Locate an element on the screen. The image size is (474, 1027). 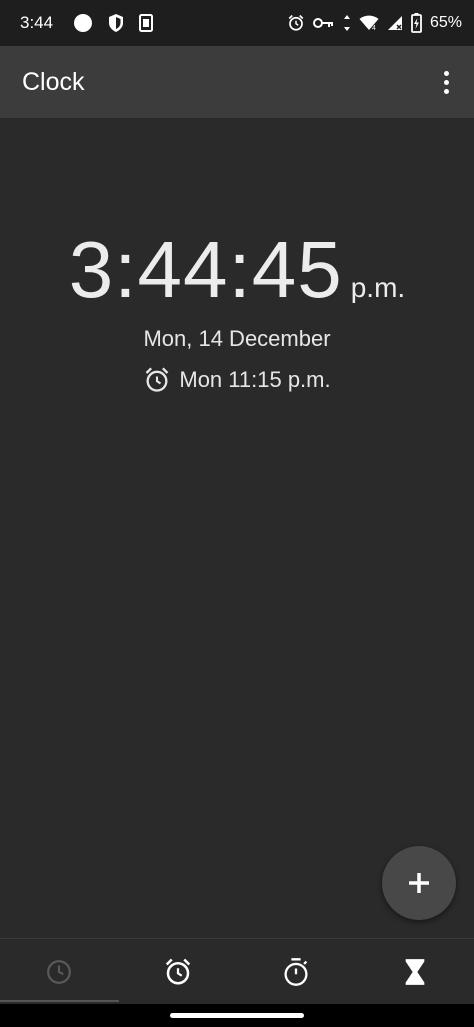
status-time: 3:44 is located at coordinates (37, 22).